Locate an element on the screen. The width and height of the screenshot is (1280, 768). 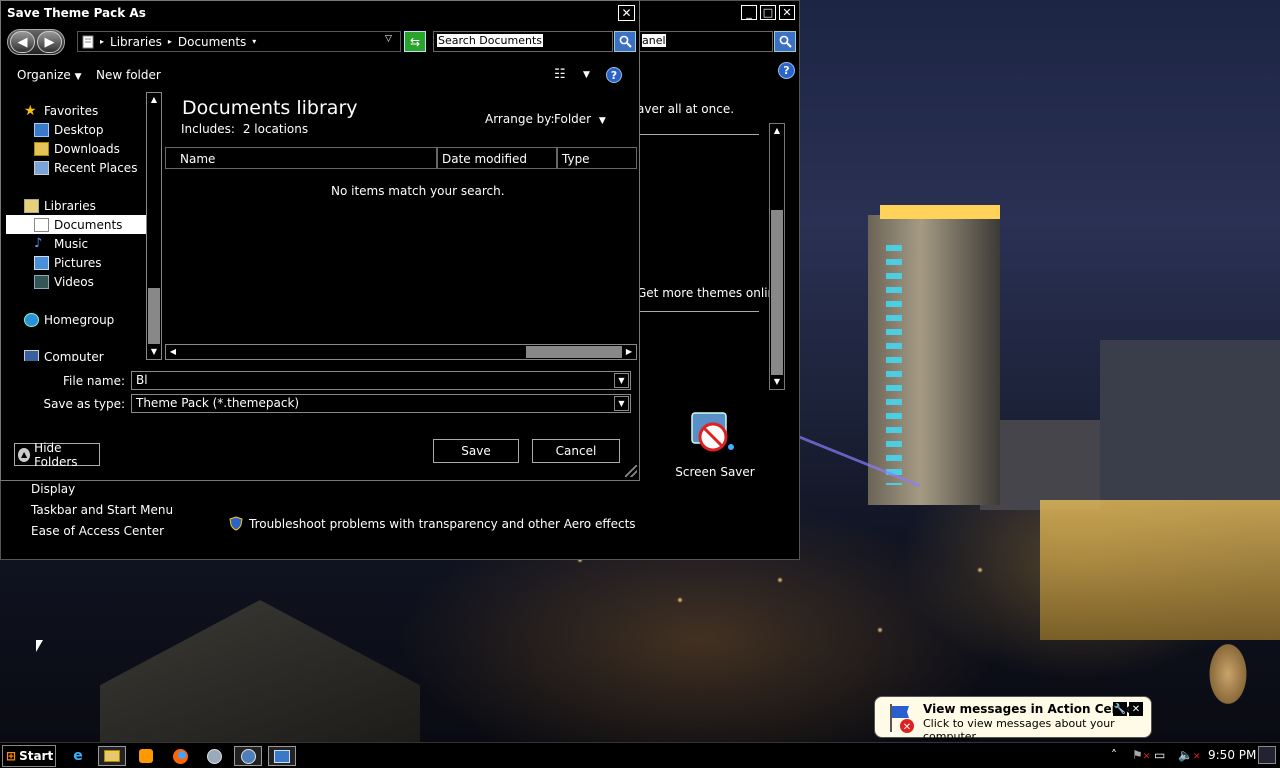
get-more-themes-link: Get more themes online is located at coordinates (710, 293).